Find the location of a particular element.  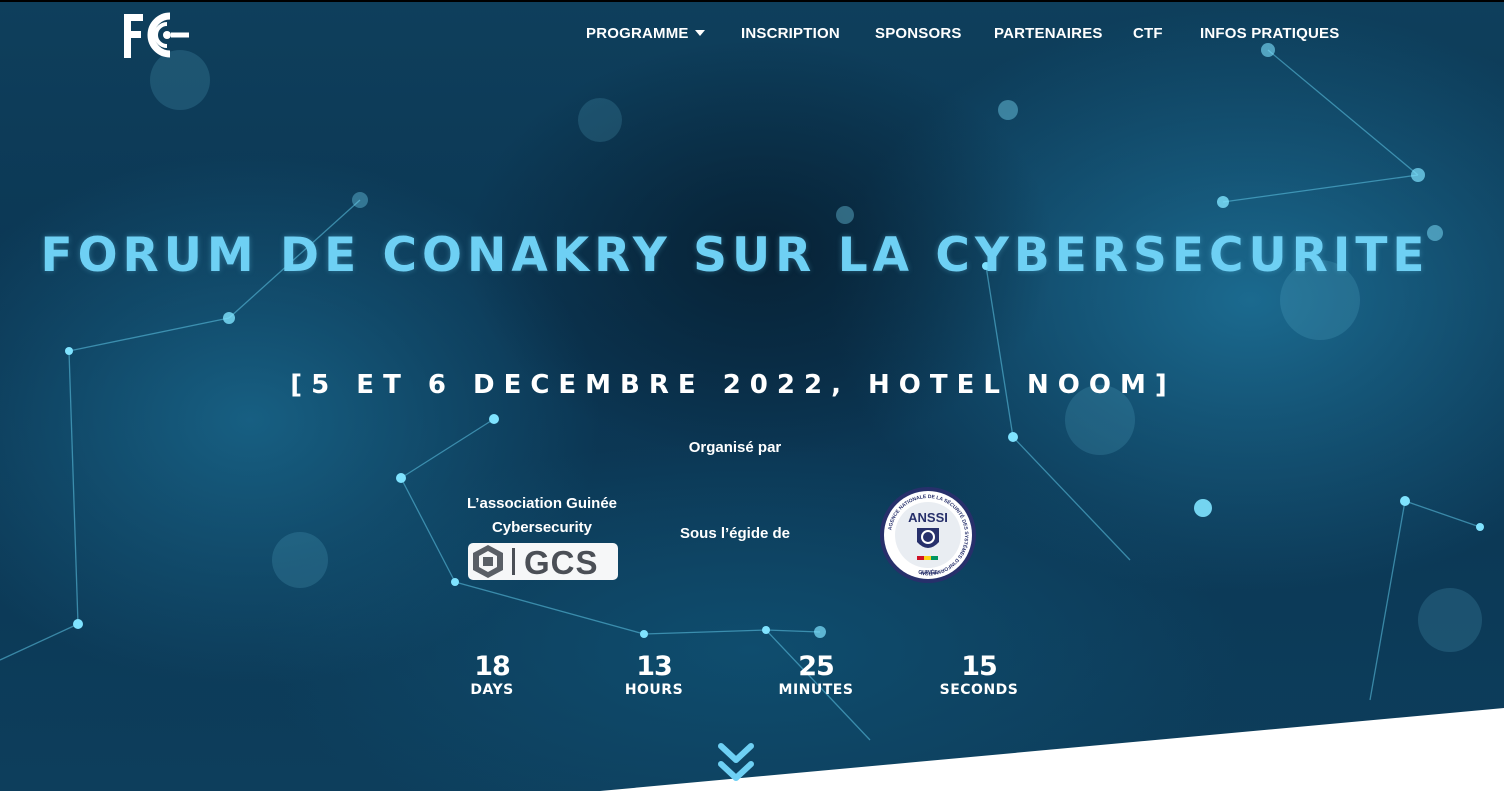

nav-item-sponsors: SPONSORS is located at coordinates (918, 33).